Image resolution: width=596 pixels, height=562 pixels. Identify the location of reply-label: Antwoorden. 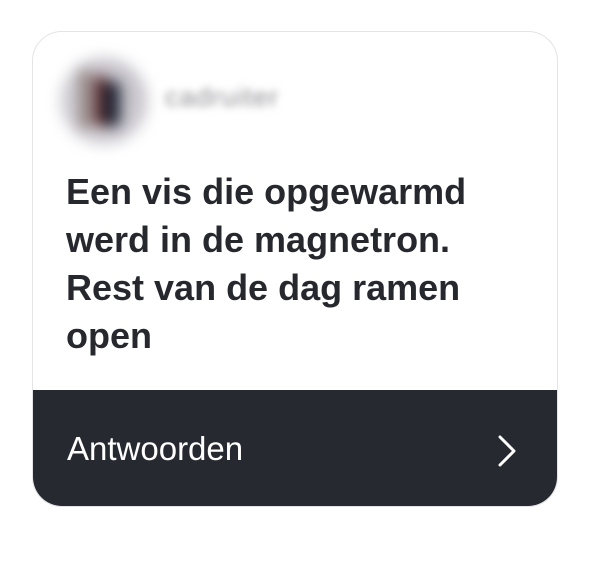
(155, 448).